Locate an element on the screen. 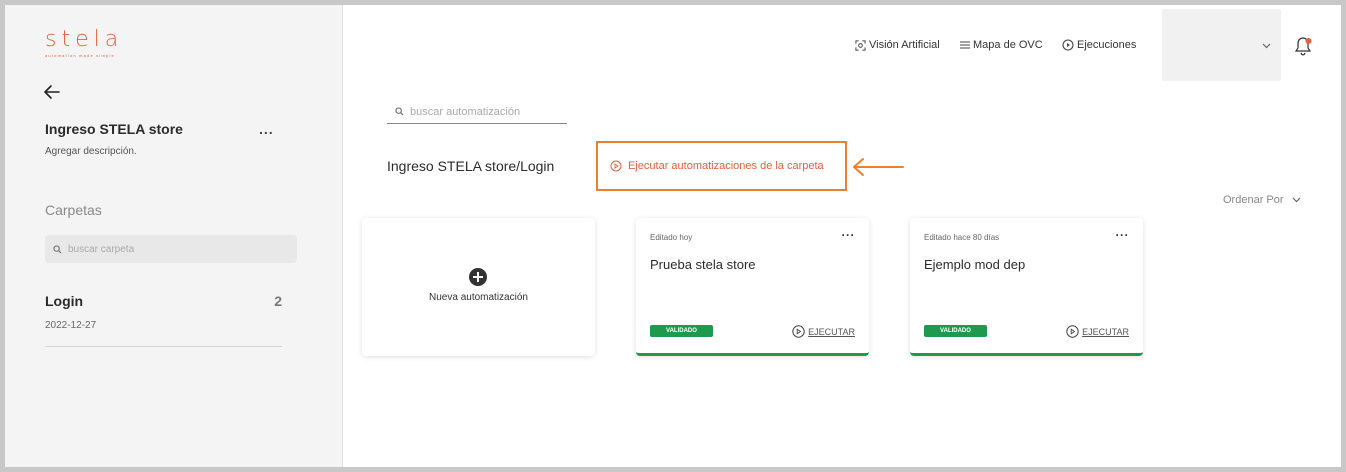 The height and width of the screenshot is (472, 1346). project-title: Ingreso STELA store is located at coordinates (114, 129).